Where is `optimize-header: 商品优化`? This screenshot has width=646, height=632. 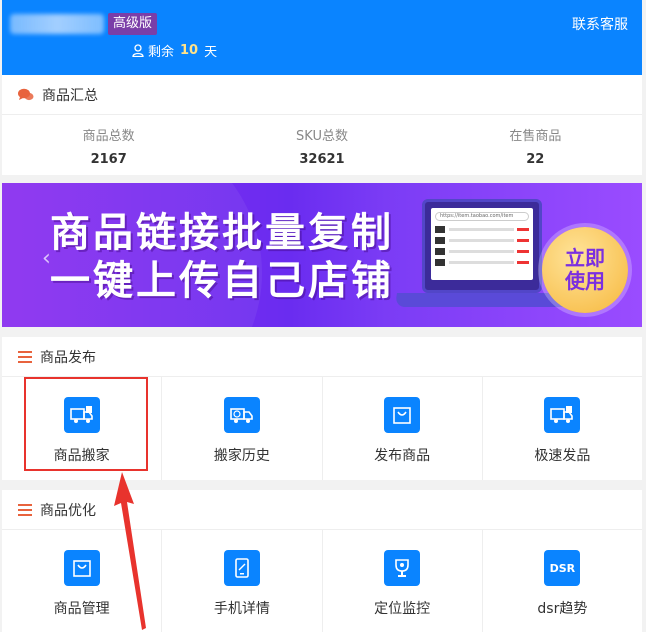 optimize-header: 商品优化 is located at coordinates (322, 510).